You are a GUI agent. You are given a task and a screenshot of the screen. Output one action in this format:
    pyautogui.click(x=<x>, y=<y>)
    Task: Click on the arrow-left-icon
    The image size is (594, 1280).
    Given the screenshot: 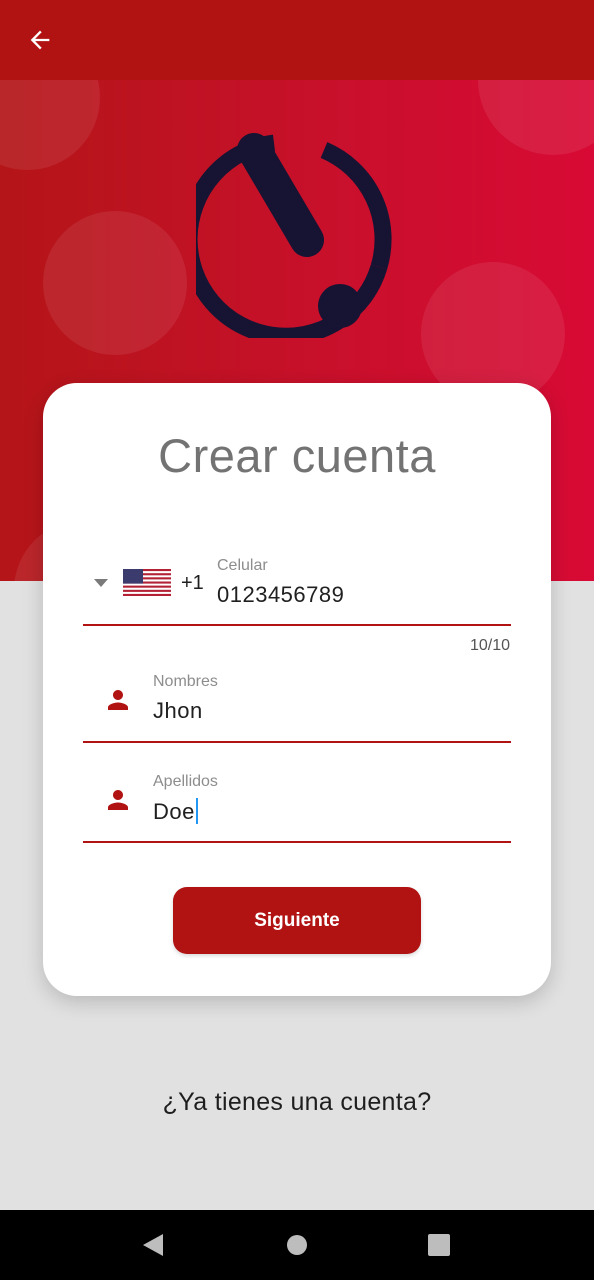 What is the action you would take?
    pyautogui.click(x=40, y=40)
    